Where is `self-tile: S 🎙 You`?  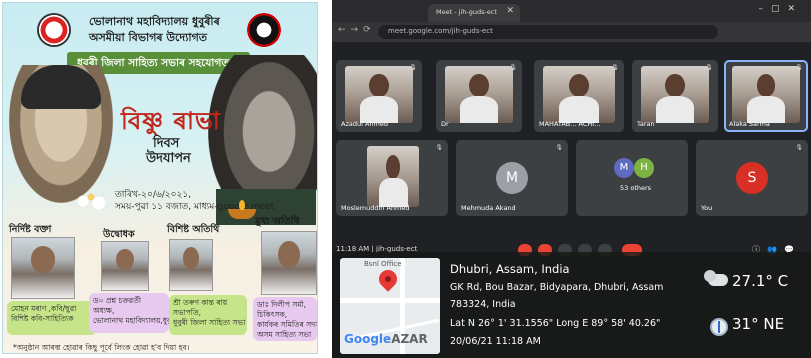
self-tile: S 🎙 You is located at coordinates (752, 178).